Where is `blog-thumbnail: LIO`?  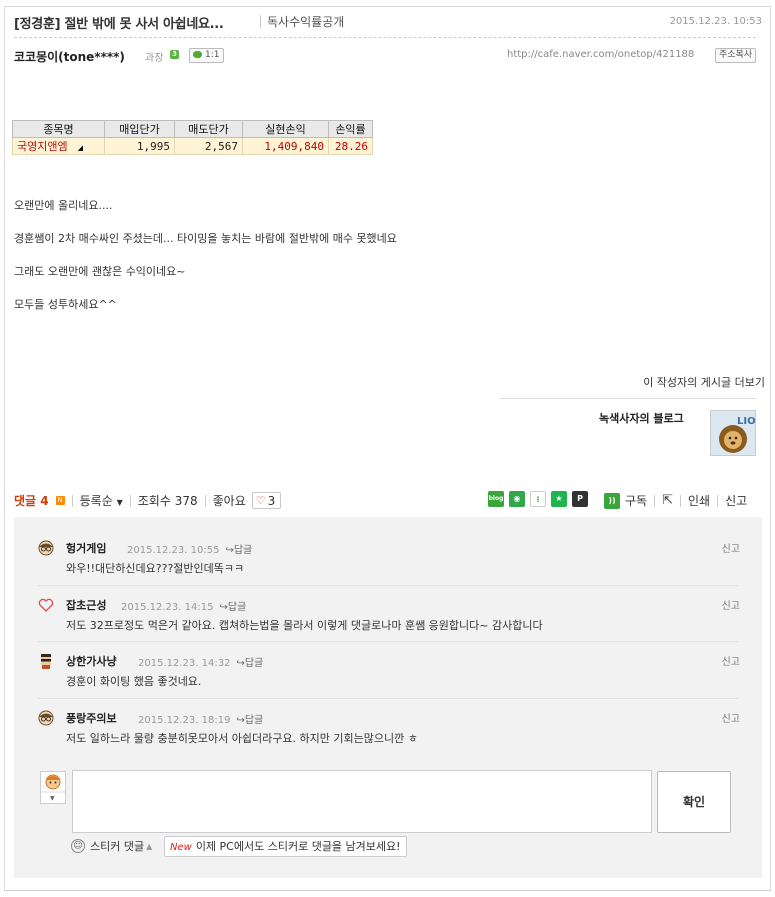
blog-thumbnail: LIO is located at coordinates (733, 433).